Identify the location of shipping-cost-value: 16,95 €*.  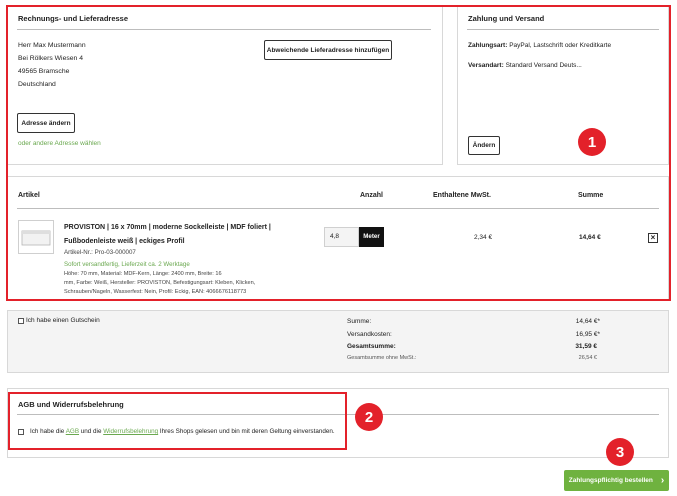
(587, 334).